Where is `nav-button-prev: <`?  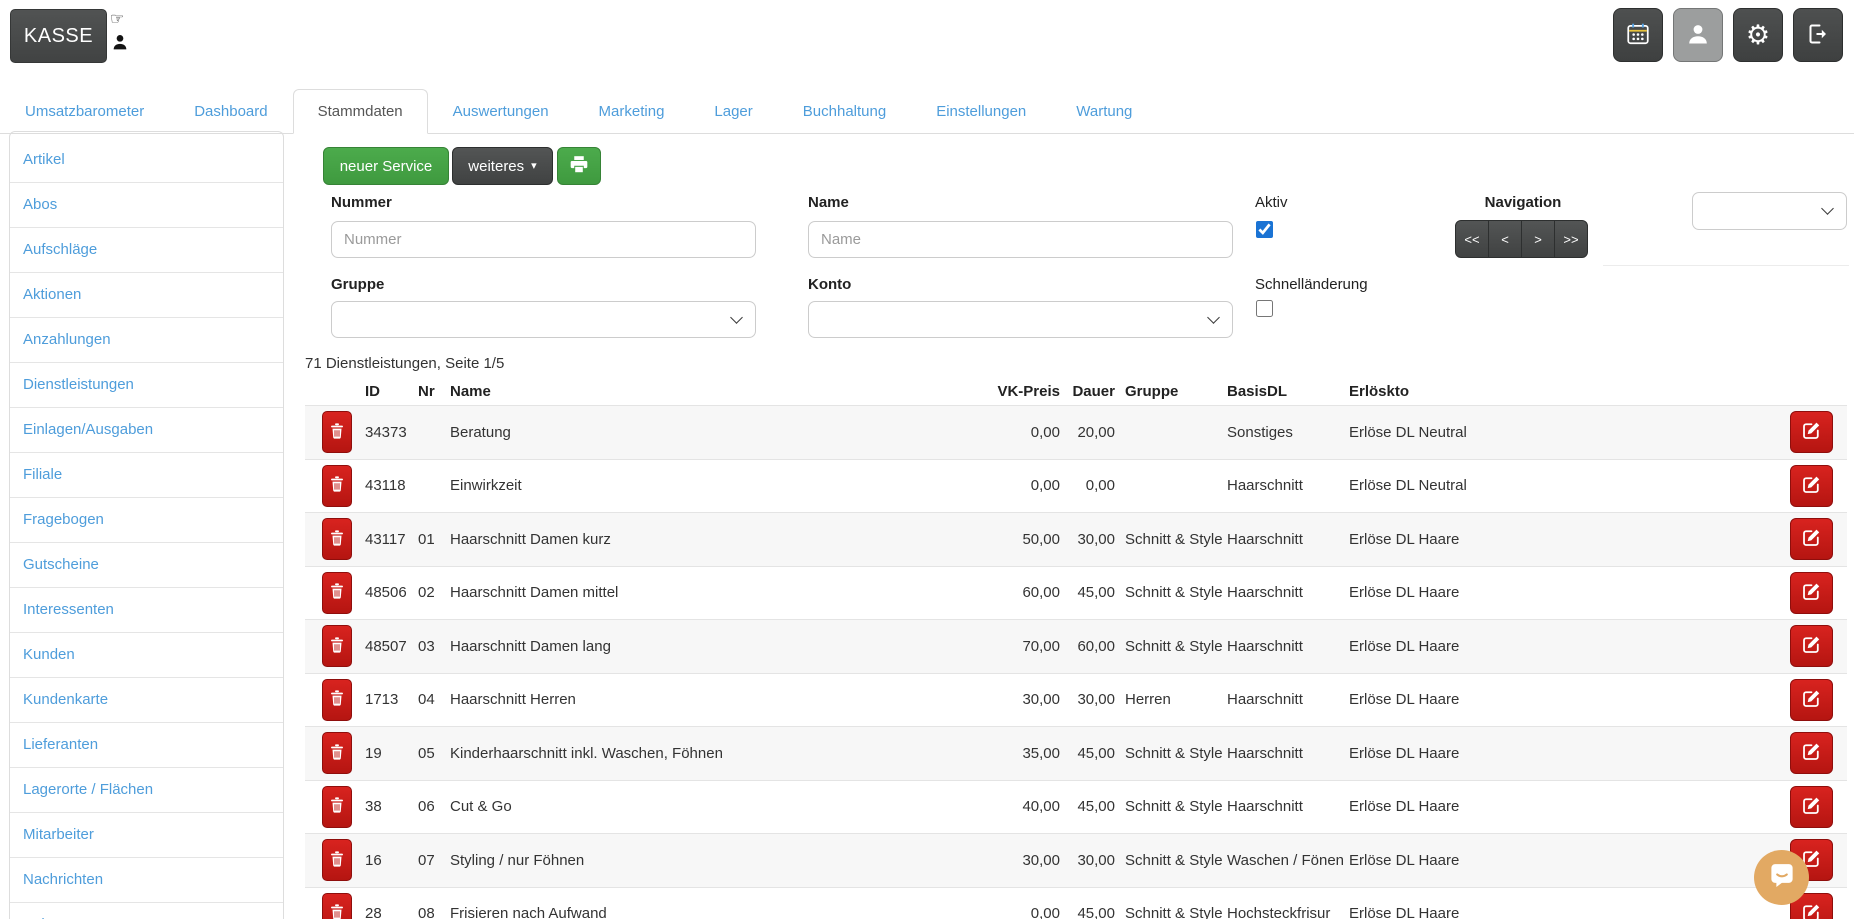 nav-button-prev: < is located at coordinates (1505, 239).